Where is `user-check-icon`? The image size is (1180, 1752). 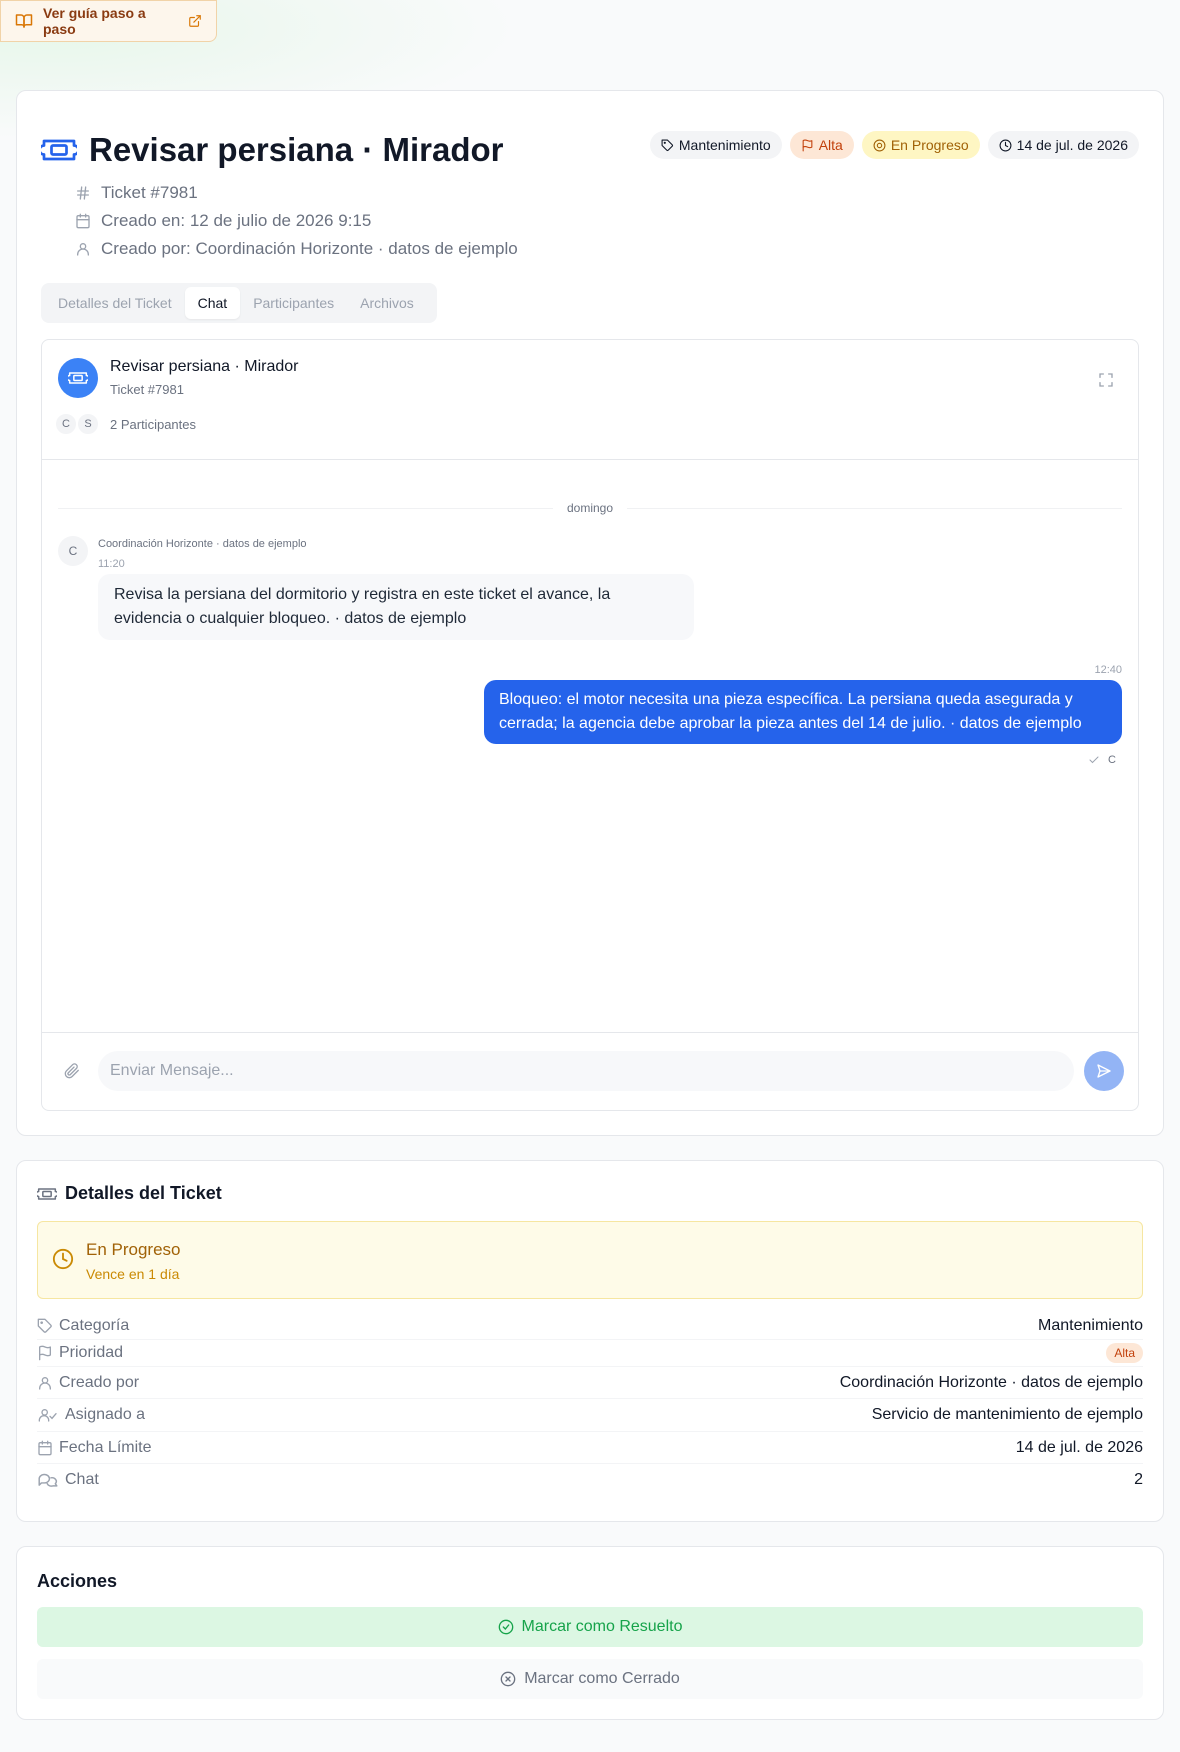 user-check-icon is located at coordinates (47, 1415).